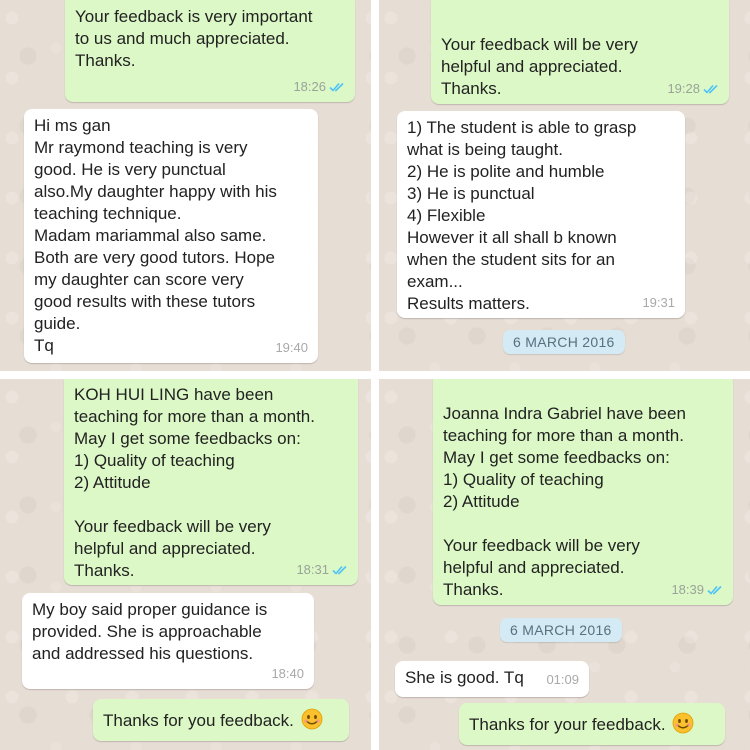 This screenshot has width=750, height=750. I want to click on message-time: 19:40, so click(291, 347).